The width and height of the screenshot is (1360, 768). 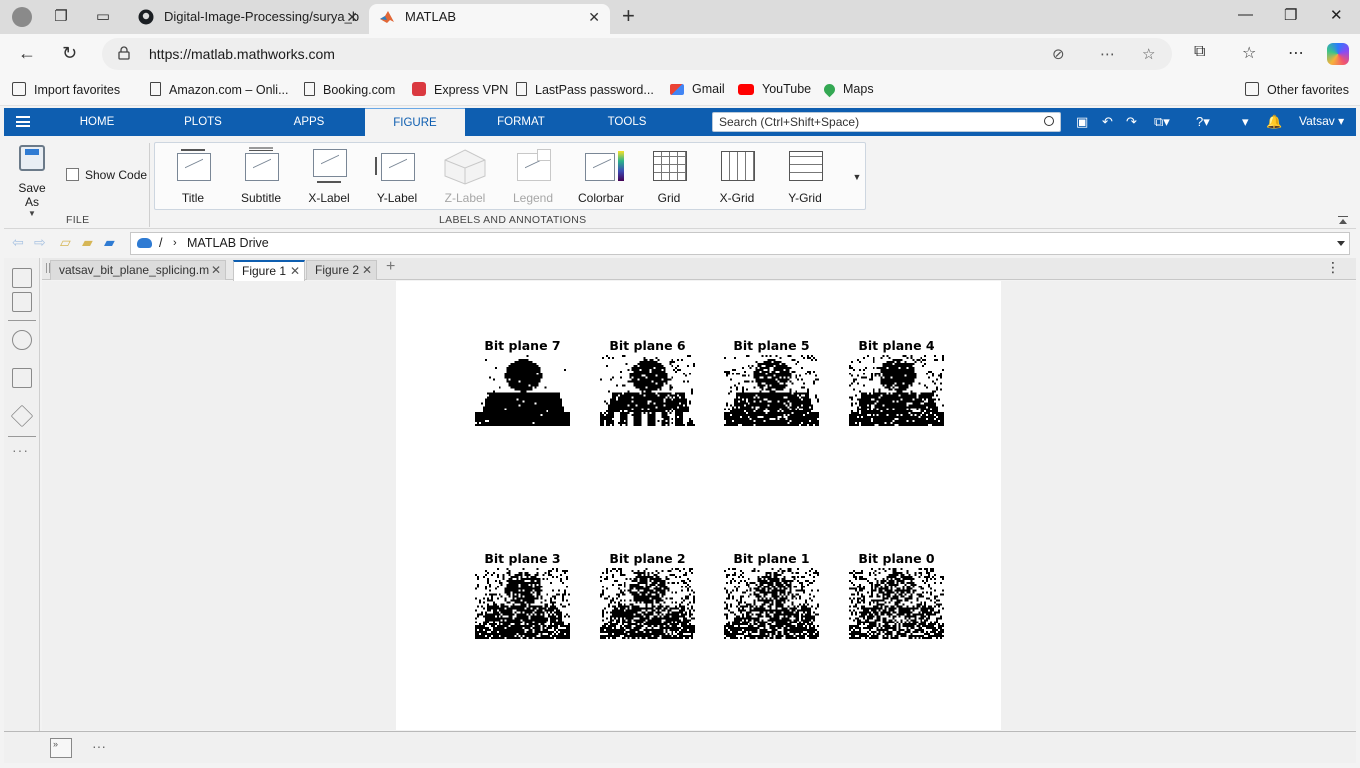 I want to click on more-panels-icon: ···, so click(x=20, y=450).